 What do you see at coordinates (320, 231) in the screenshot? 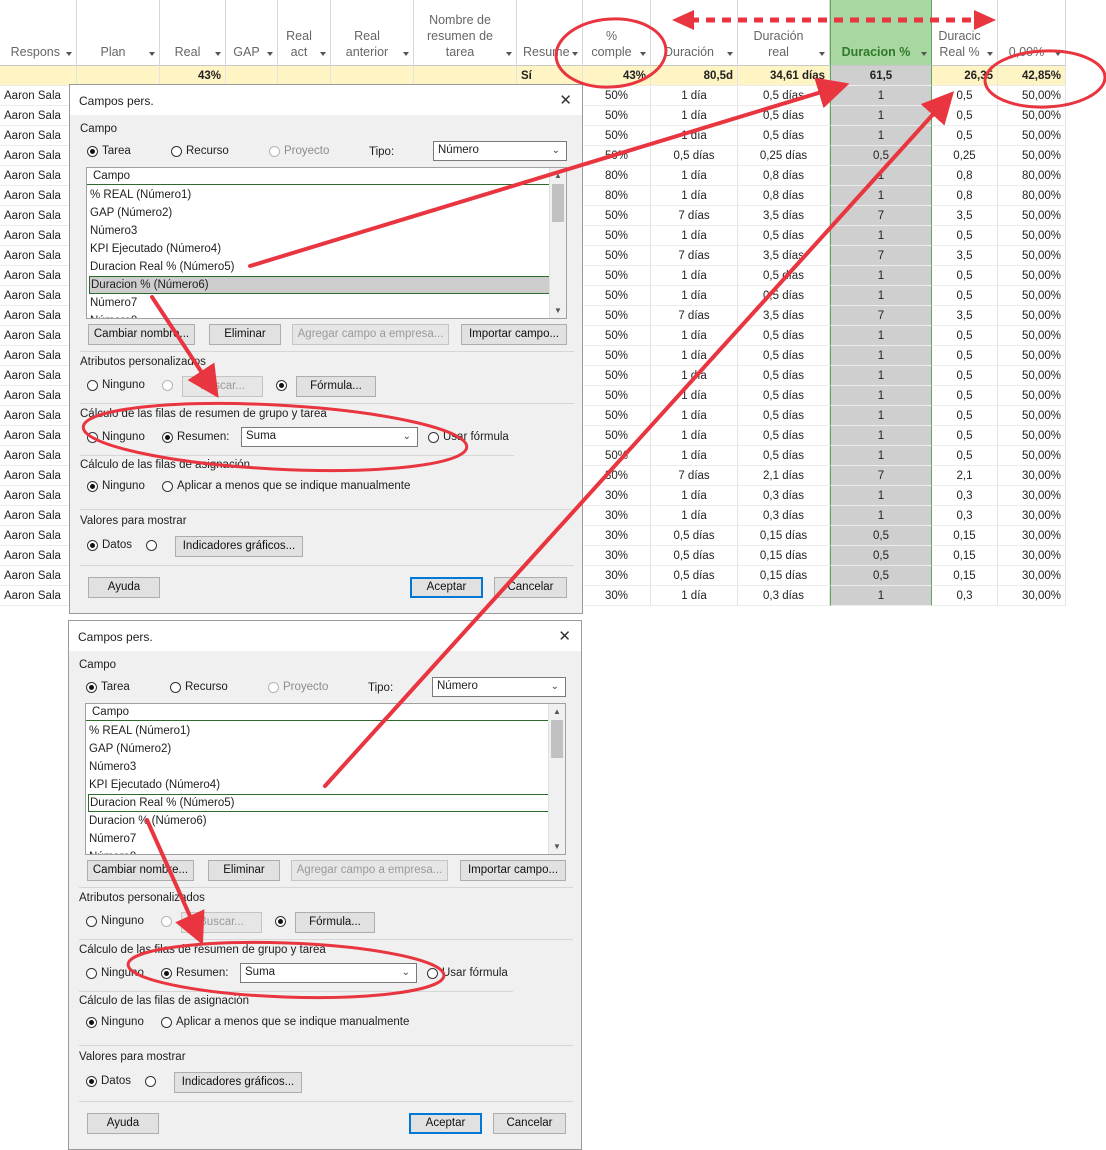
I see `field-list-item: Número3` at bounding box center [320, 231].